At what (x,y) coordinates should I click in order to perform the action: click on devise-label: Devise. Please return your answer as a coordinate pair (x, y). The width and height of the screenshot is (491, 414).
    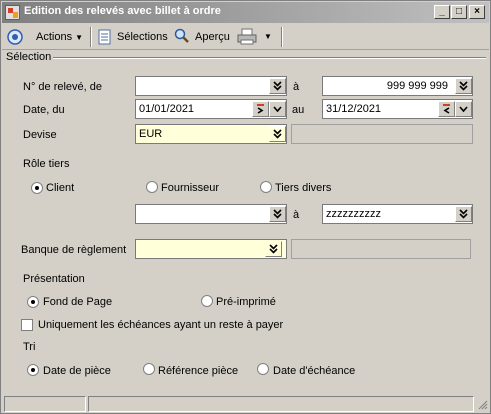
    Looking at the image, I should click on (40, 135).